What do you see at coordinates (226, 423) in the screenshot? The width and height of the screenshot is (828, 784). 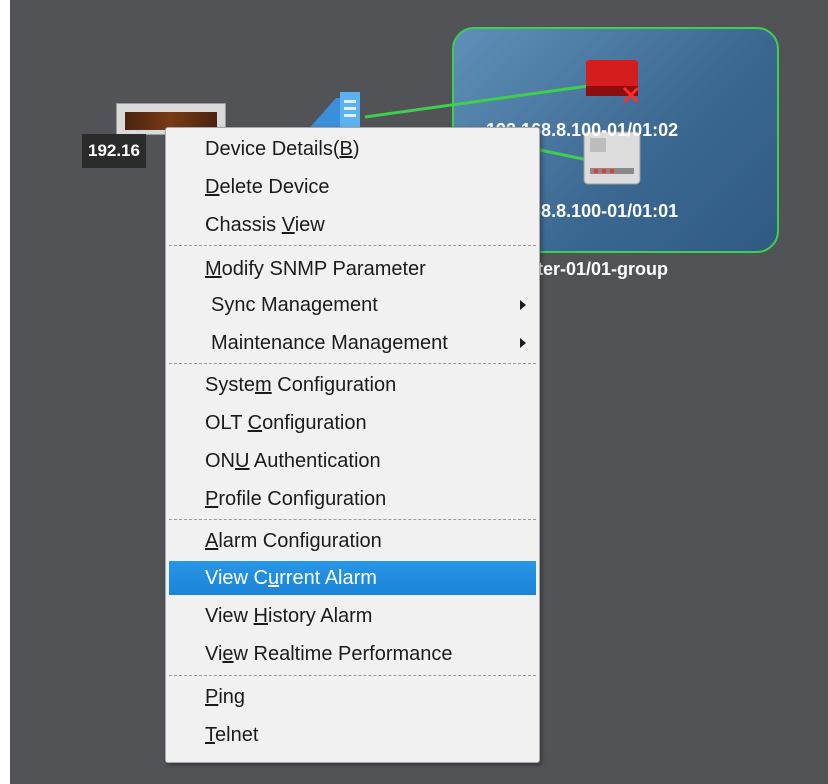 I see `menu-label: OLT` at bounding box center [226, 423].